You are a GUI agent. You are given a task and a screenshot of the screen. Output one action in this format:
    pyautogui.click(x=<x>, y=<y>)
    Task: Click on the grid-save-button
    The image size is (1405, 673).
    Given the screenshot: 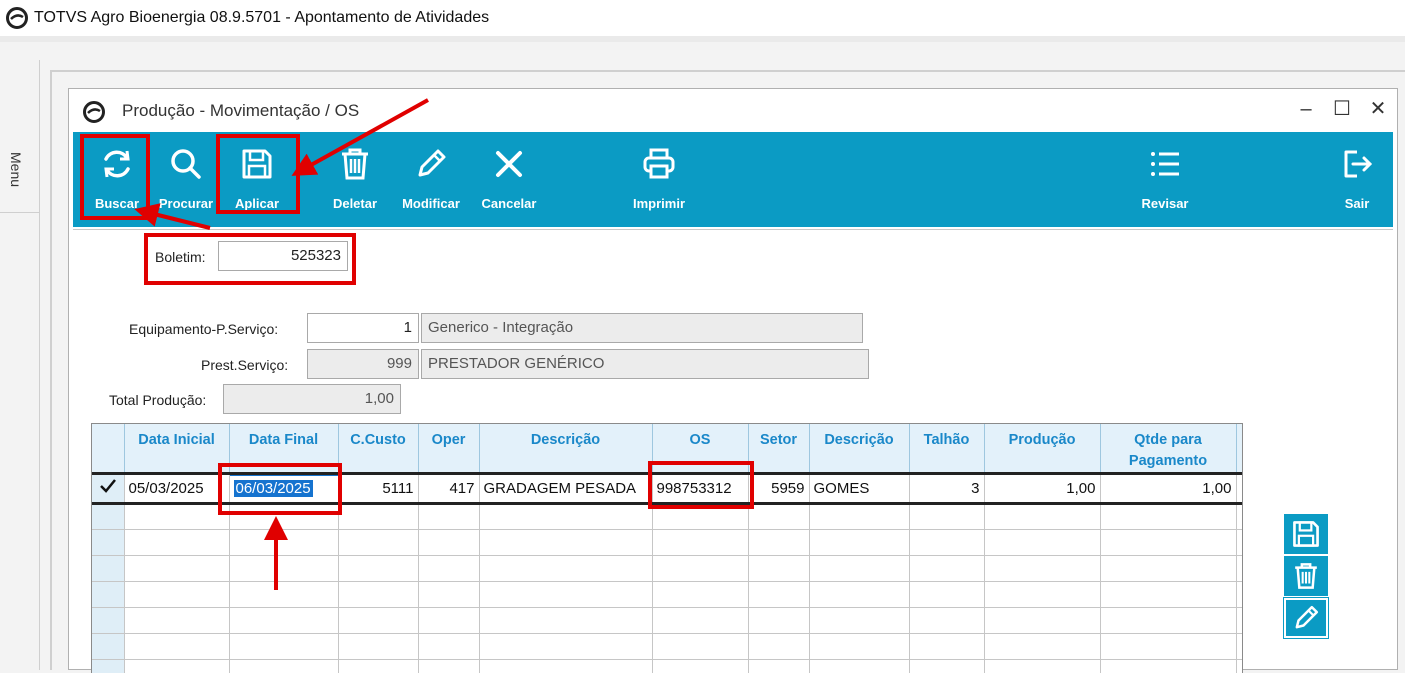 What is the action you would take?
    pyautogui.click(x=1306, y=534)
    